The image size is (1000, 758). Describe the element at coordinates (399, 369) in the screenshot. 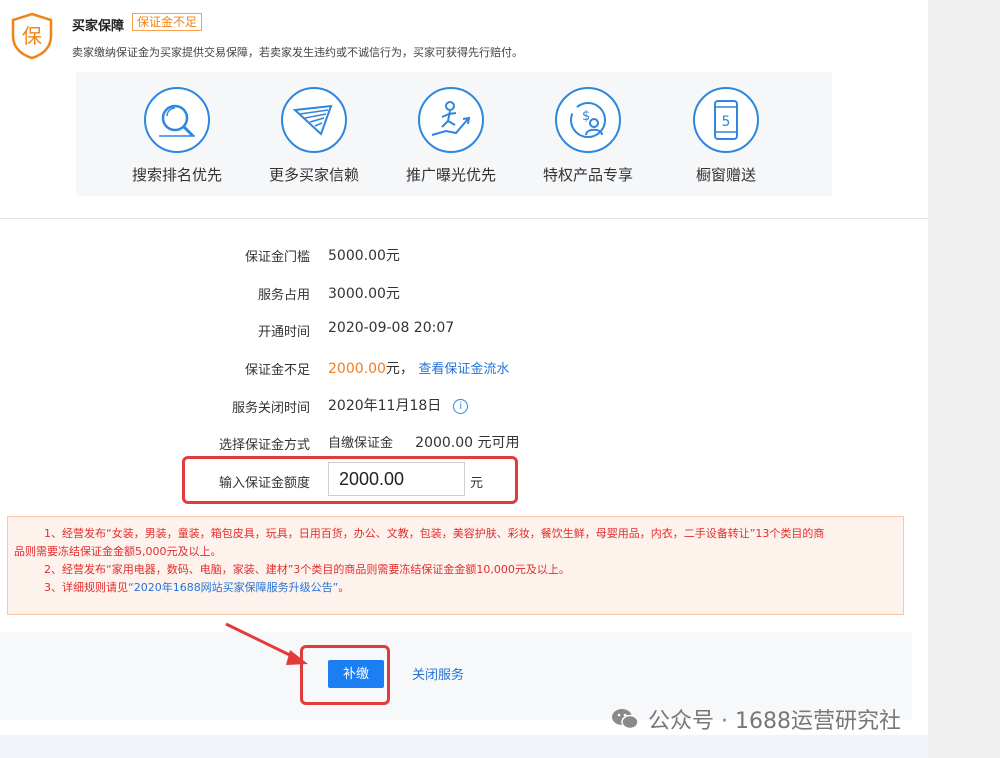

I see `insufficient-unit: 元，` at that location.